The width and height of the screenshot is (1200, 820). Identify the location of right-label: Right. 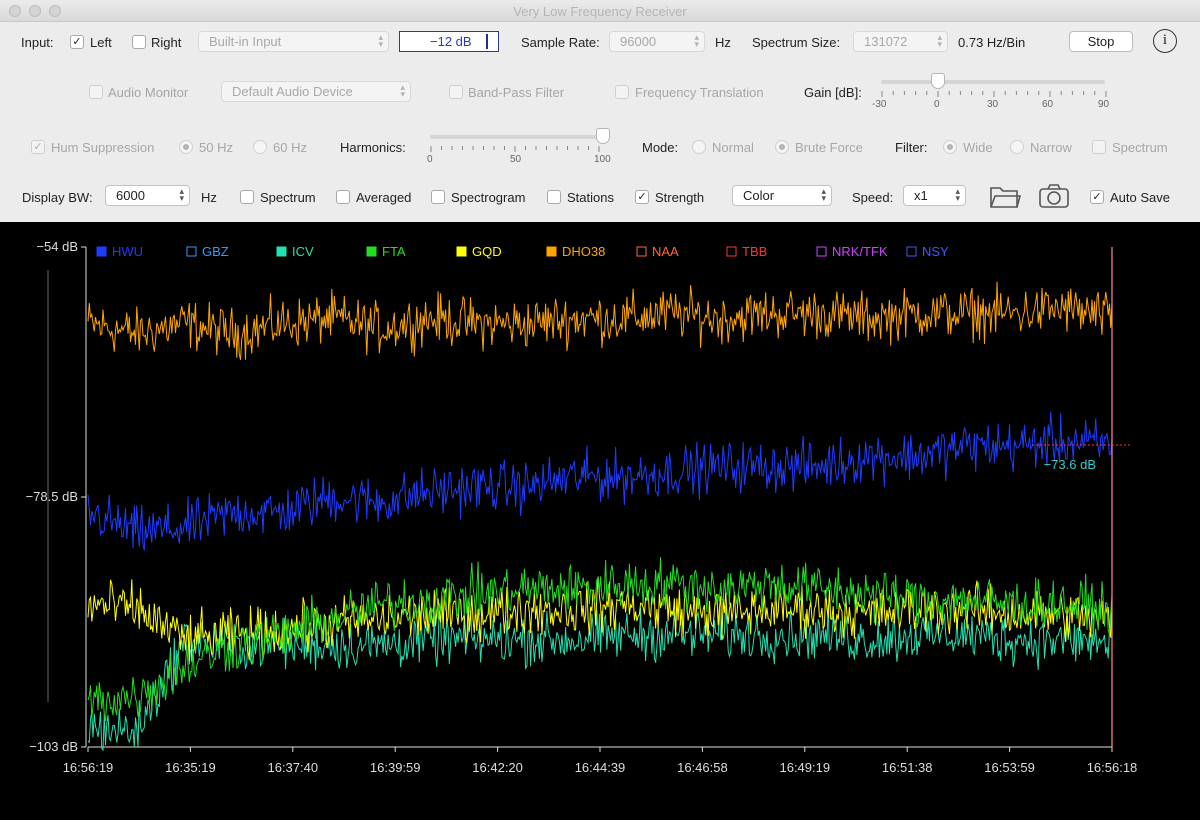
(166, 42).